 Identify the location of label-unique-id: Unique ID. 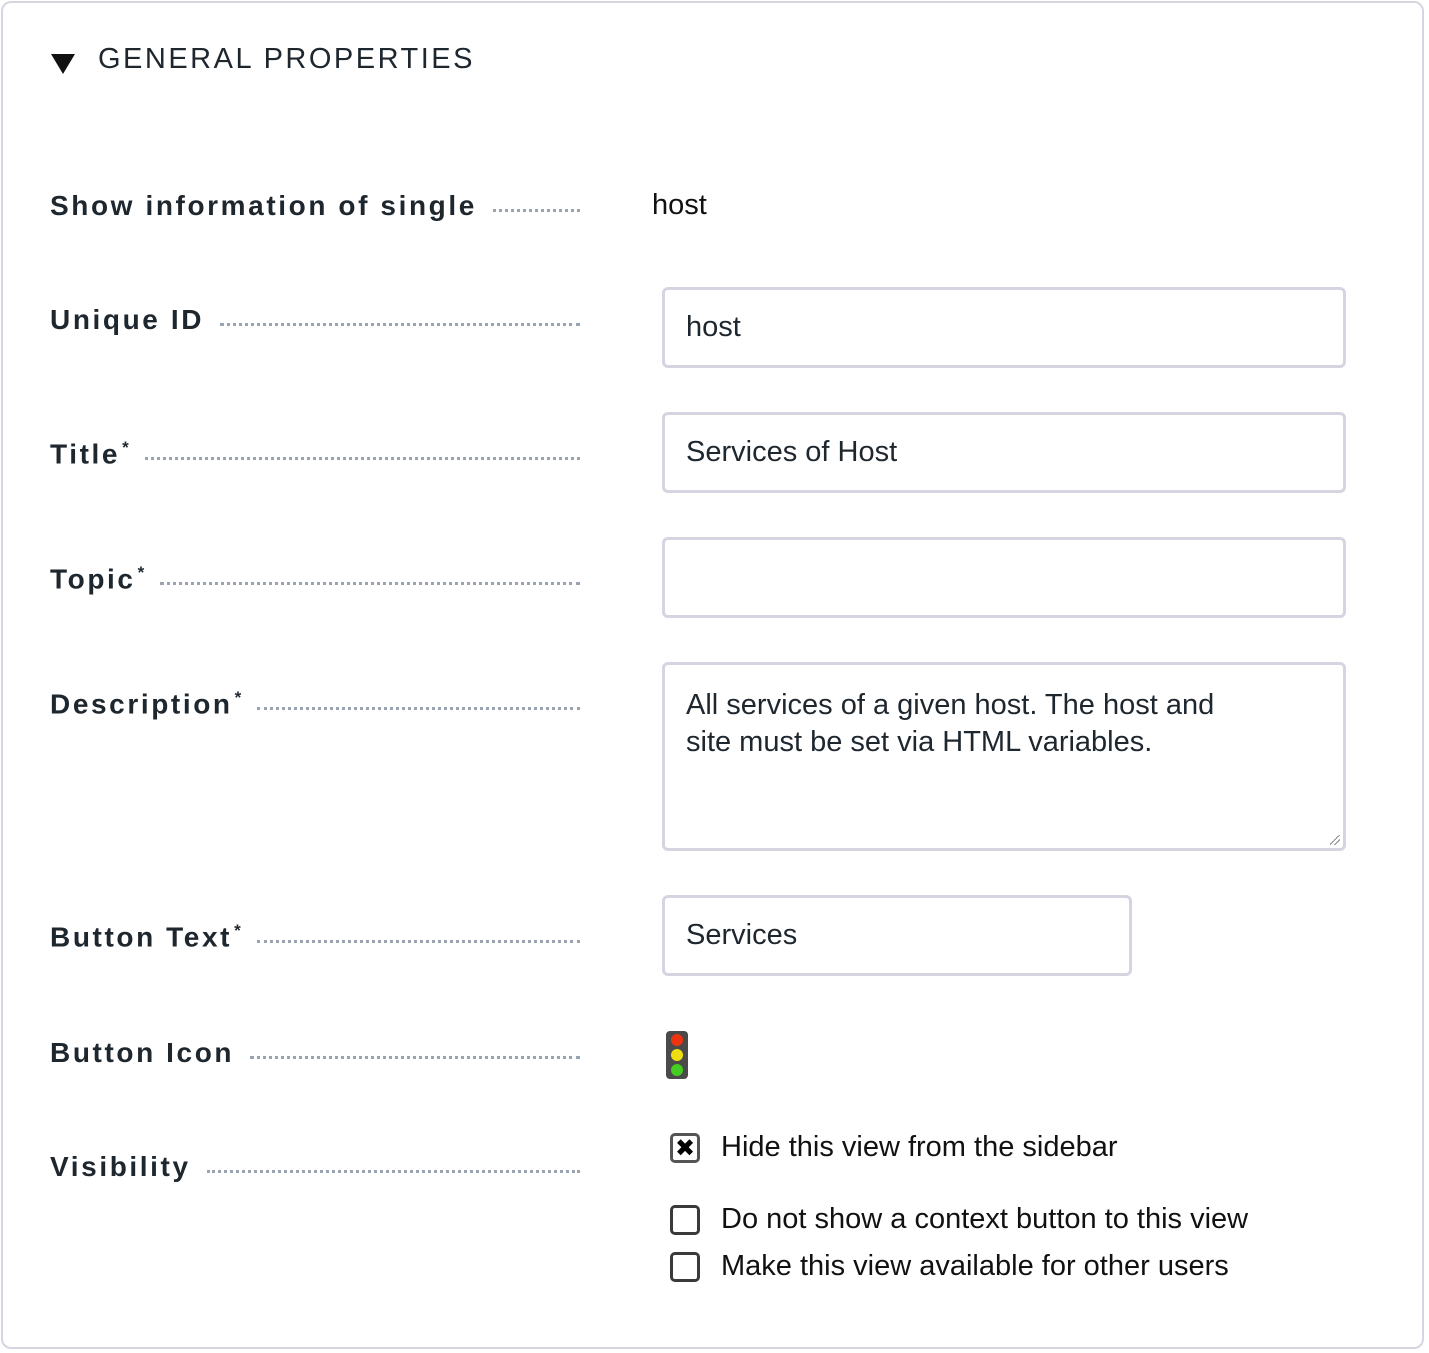
(315, 320).